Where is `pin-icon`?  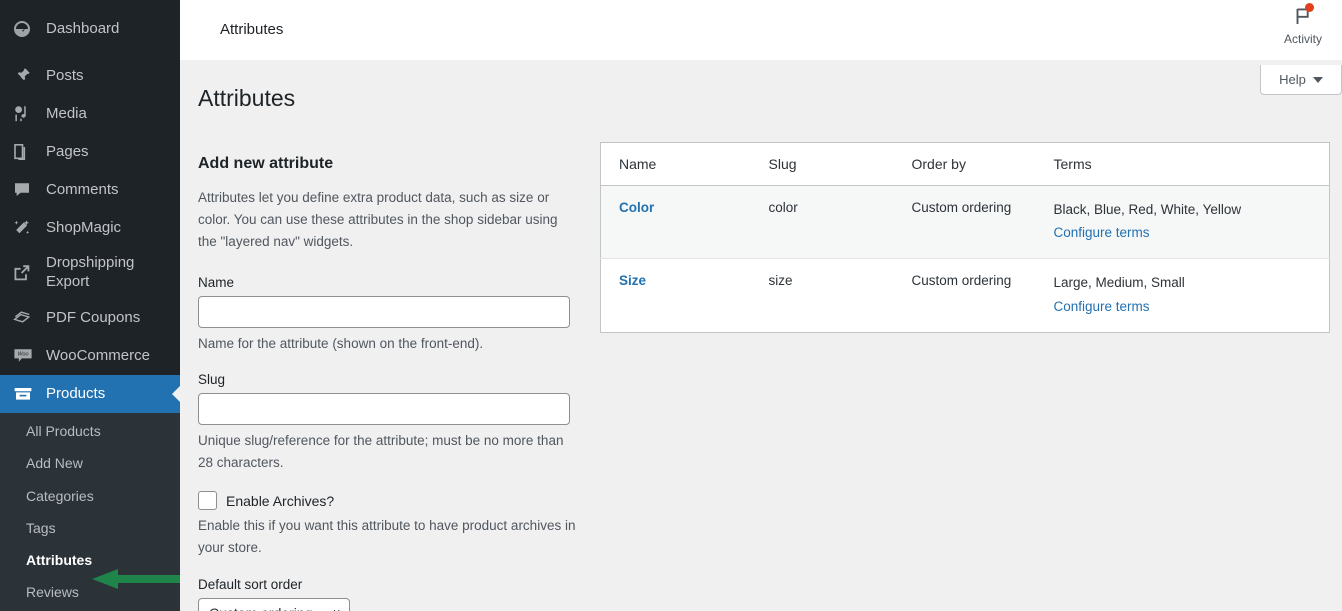
pin-icon is located at coordinates (25, 76).